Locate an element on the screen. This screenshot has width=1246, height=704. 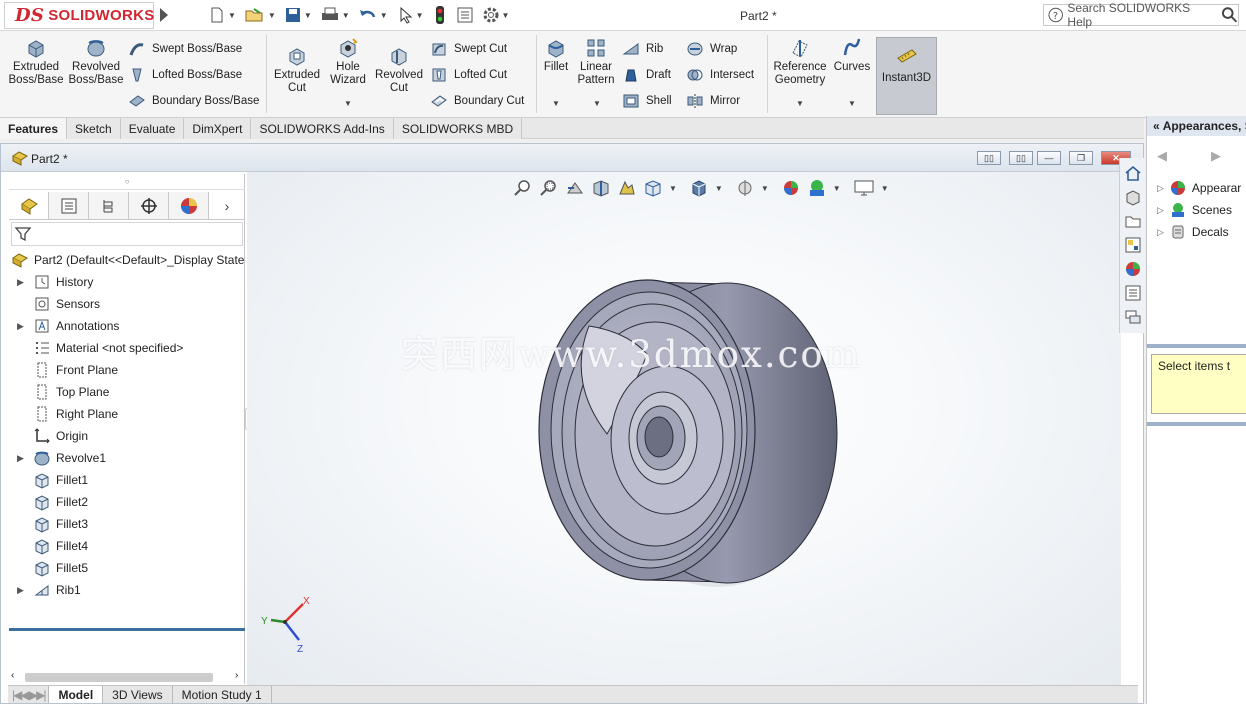
forward-arrow-icon: ▶ is located at coordinates (1216, 156).